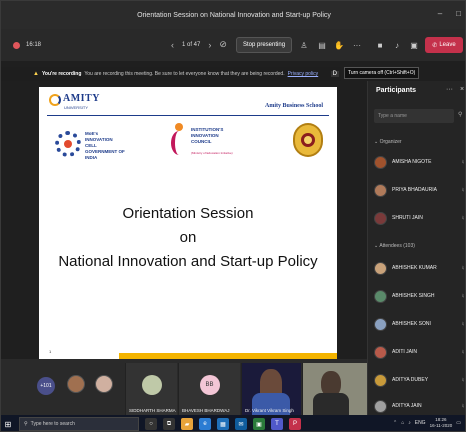  Describe the element at coordinates (205, 424) in the screenshot. I see `edge-icon: e` at that location.